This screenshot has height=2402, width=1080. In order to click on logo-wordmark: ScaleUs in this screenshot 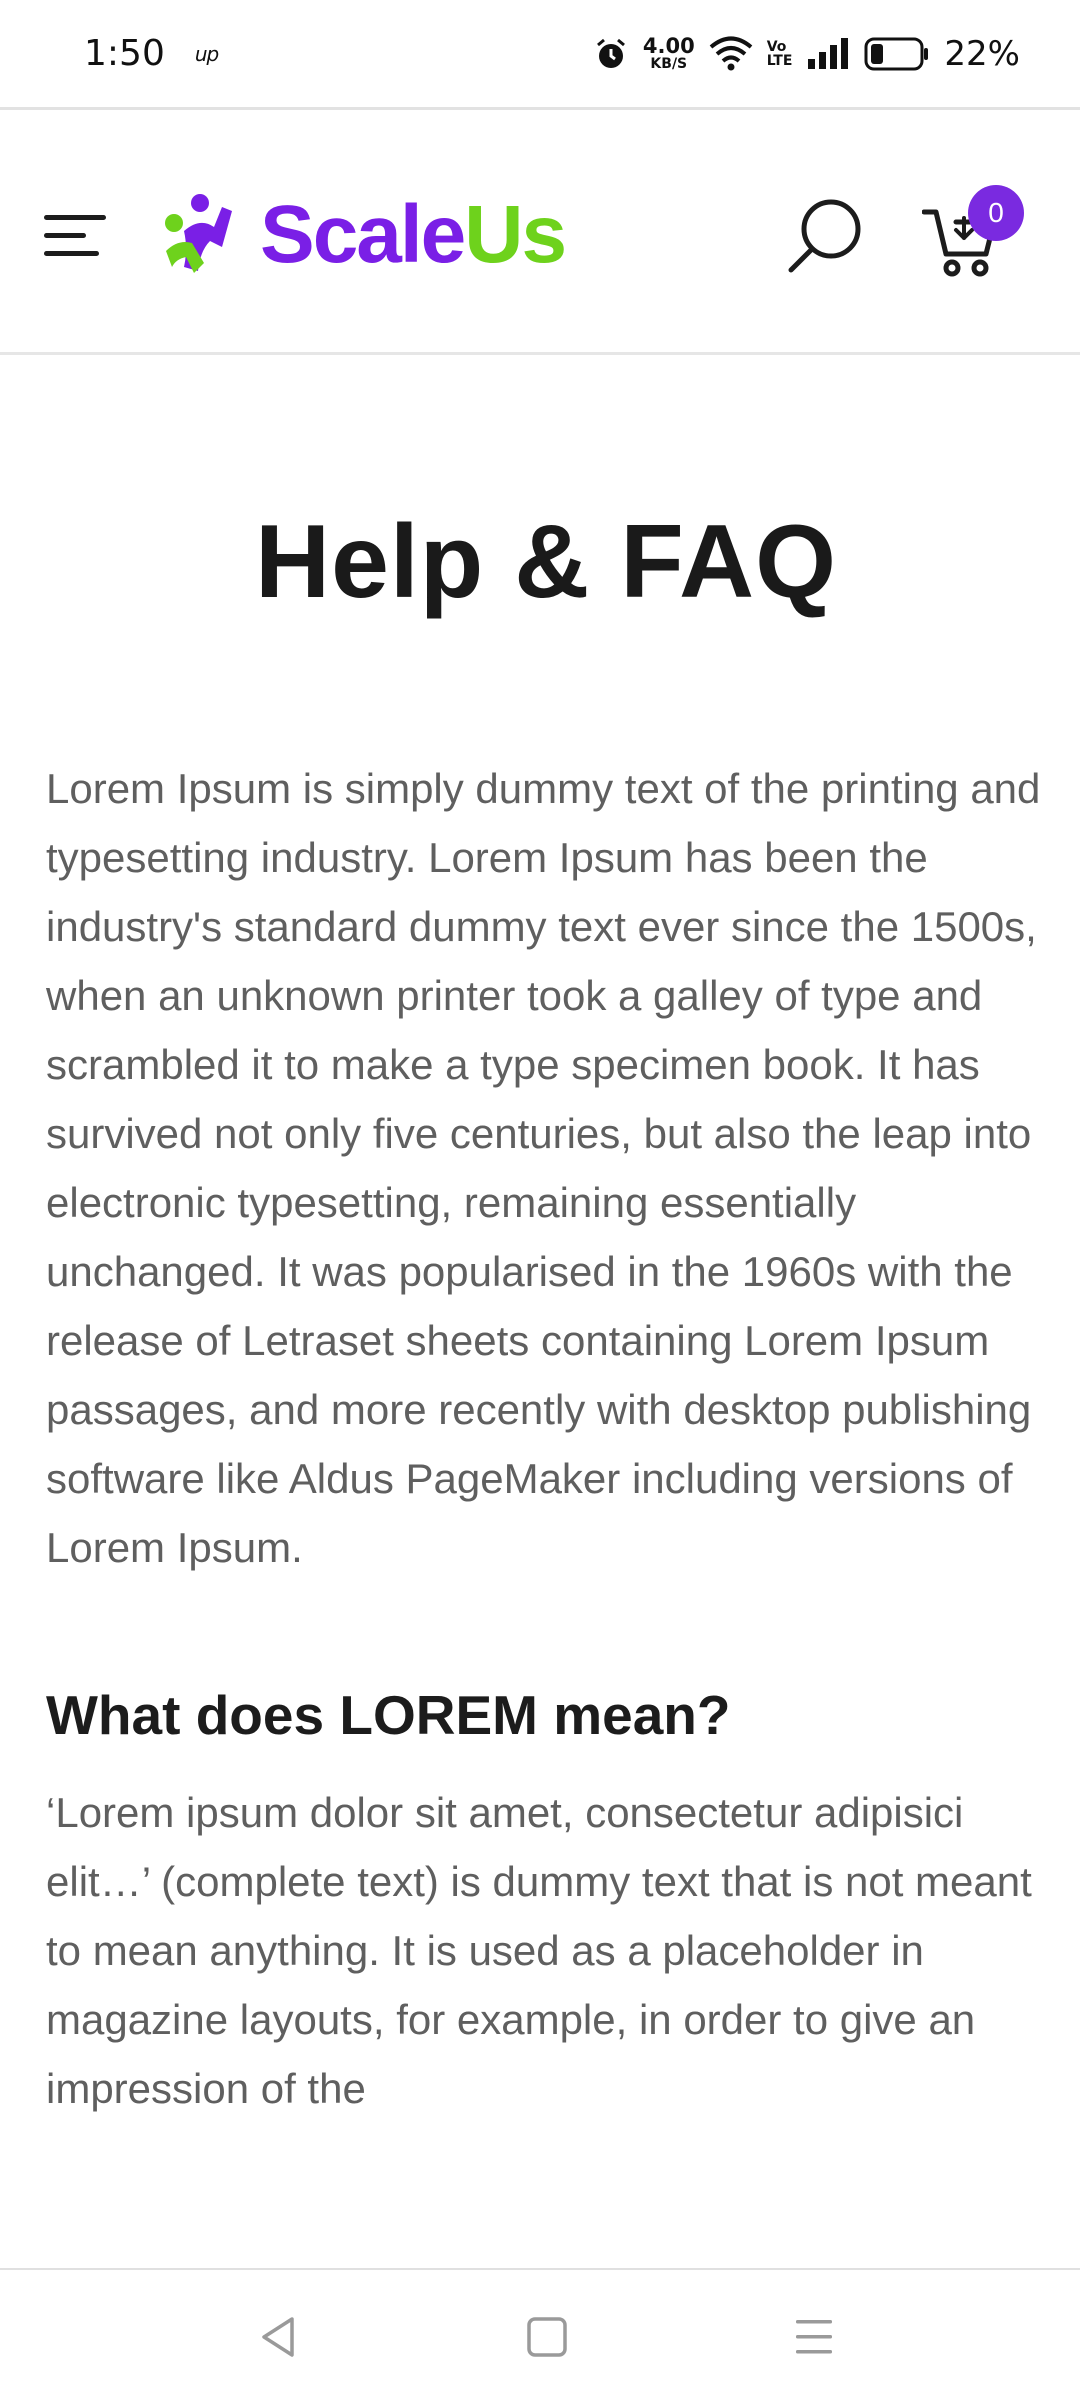, I will do `click(413, 235)`.